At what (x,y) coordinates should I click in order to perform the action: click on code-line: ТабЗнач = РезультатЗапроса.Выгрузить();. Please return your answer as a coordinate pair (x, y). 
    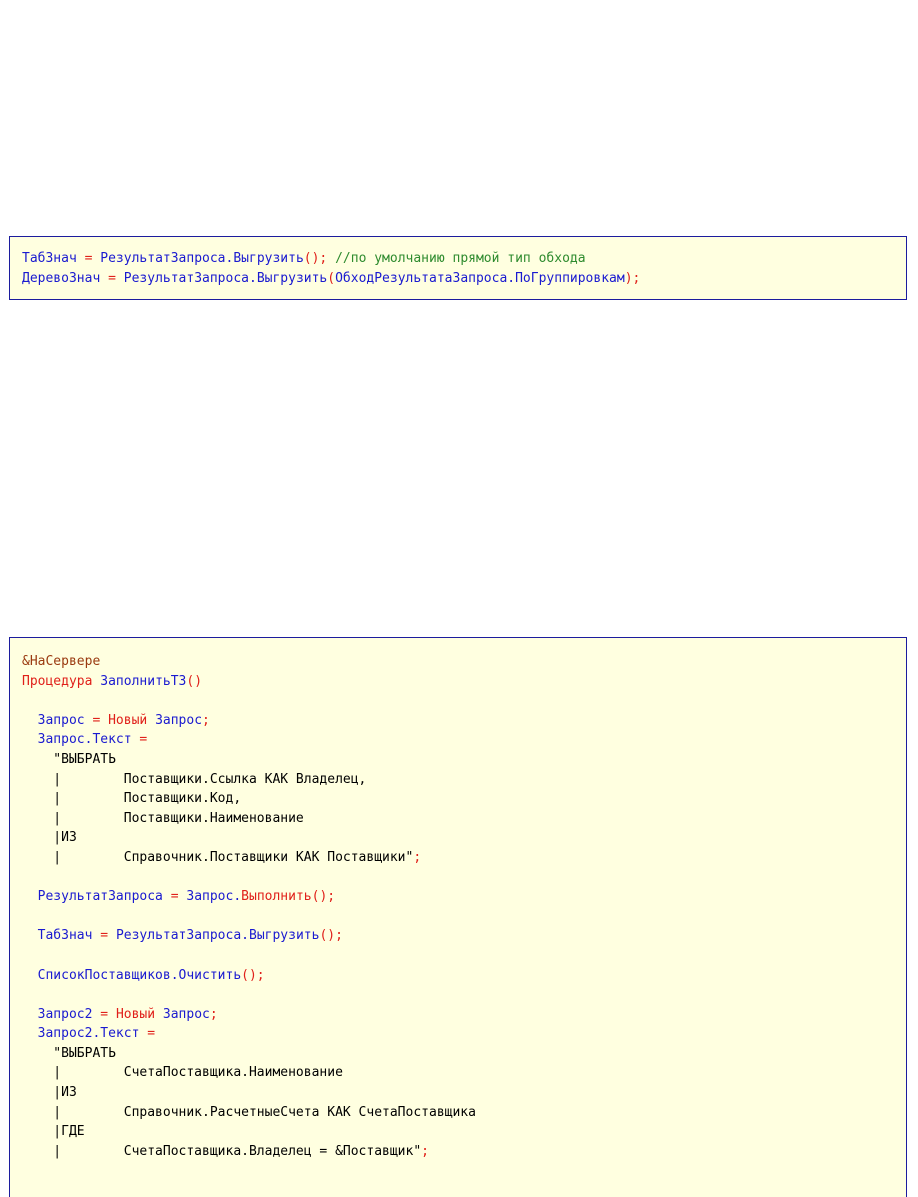
    Looking at the image, I should click on (464, 936).